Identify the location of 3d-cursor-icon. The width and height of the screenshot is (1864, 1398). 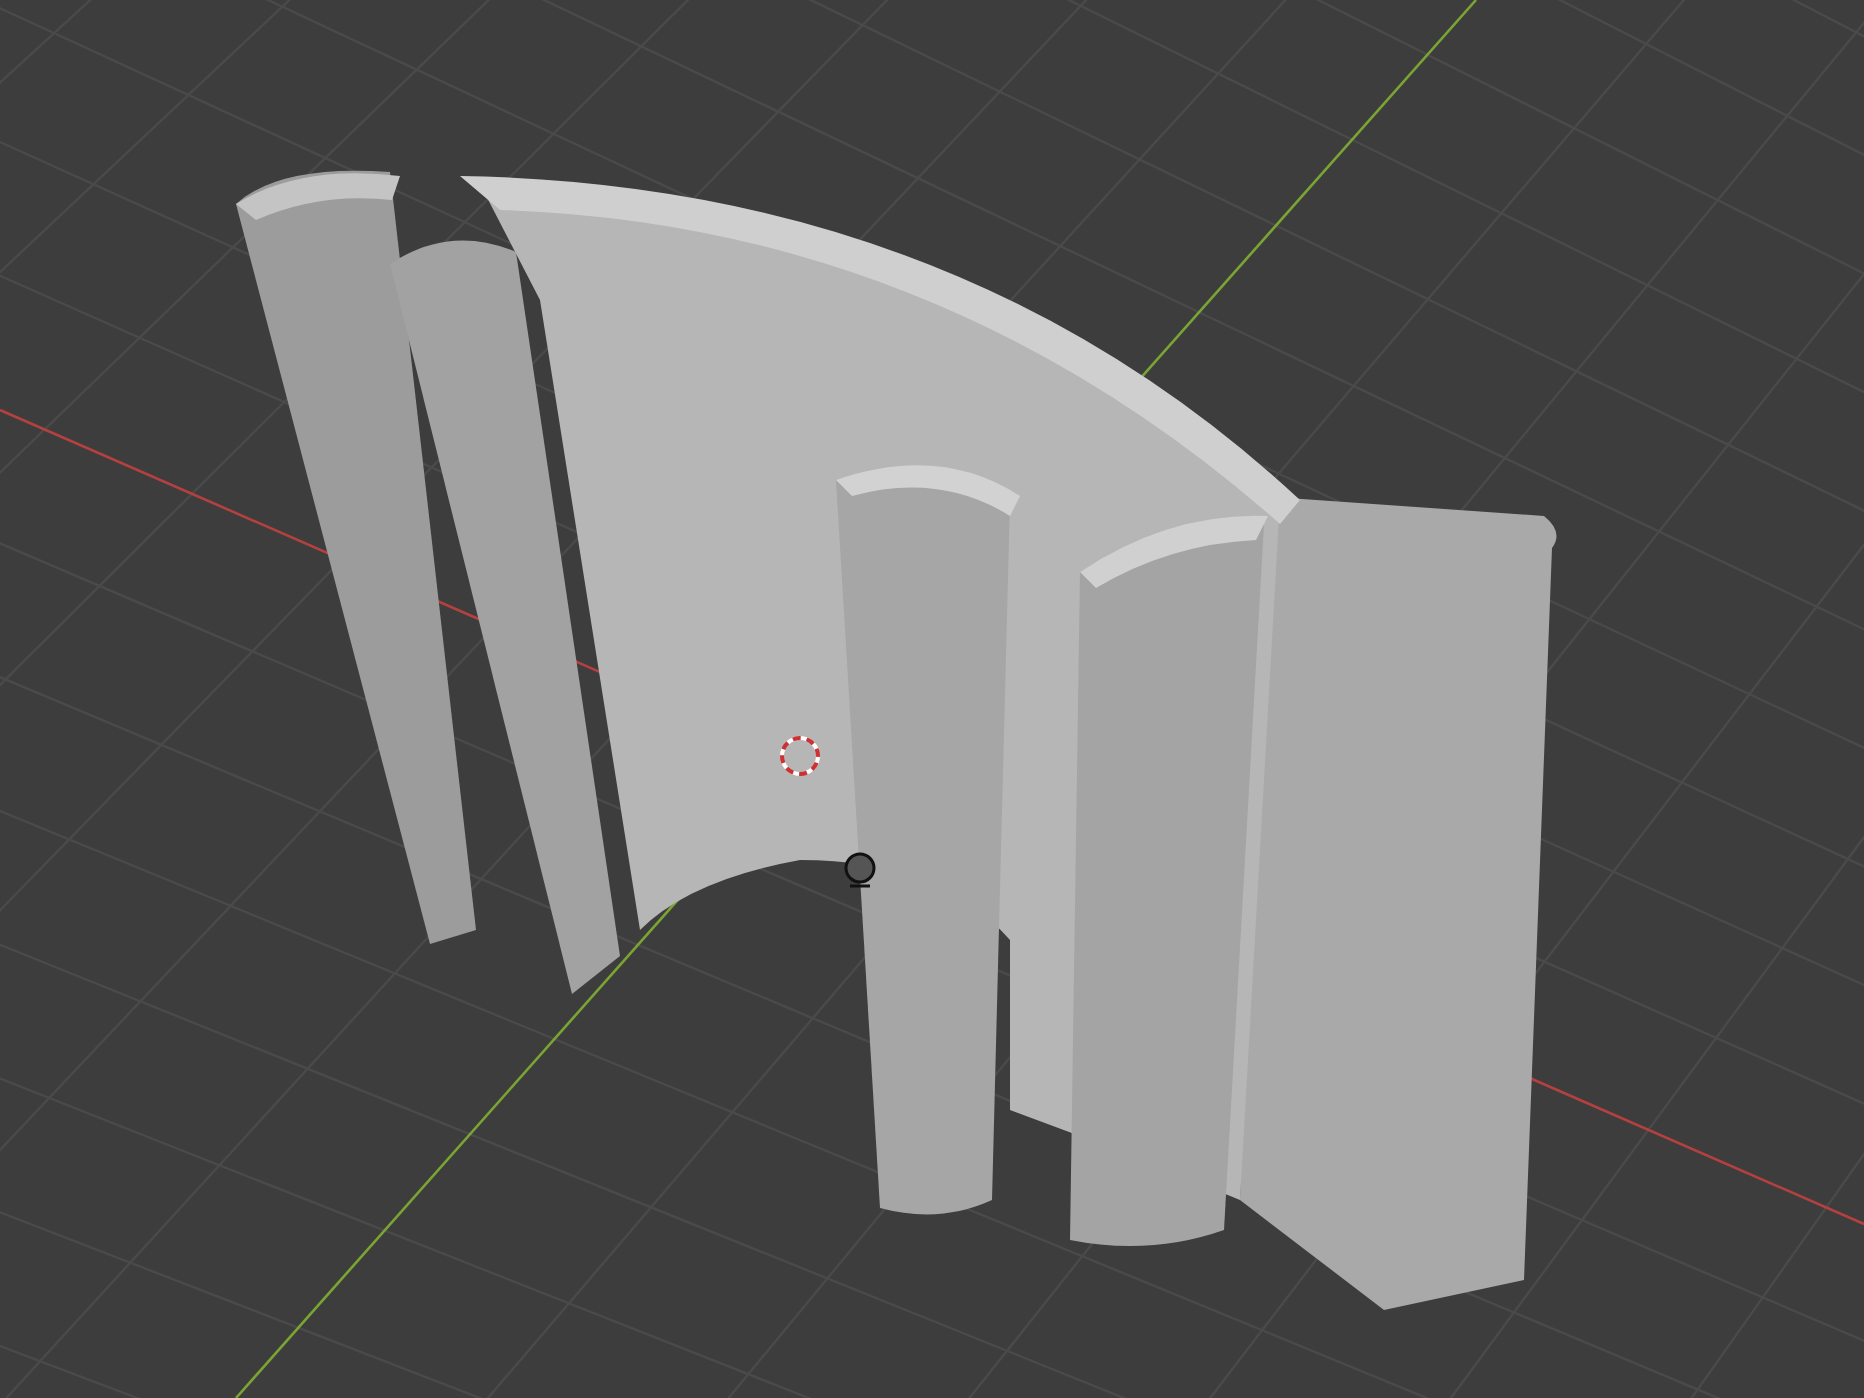
(800, 756).